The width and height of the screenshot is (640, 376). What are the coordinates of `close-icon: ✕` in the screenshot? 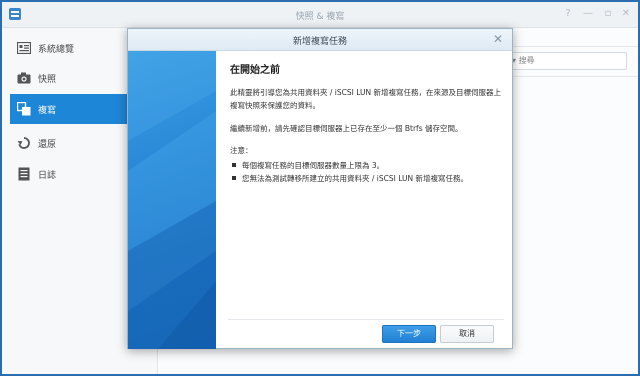 It's located at (626, 14).